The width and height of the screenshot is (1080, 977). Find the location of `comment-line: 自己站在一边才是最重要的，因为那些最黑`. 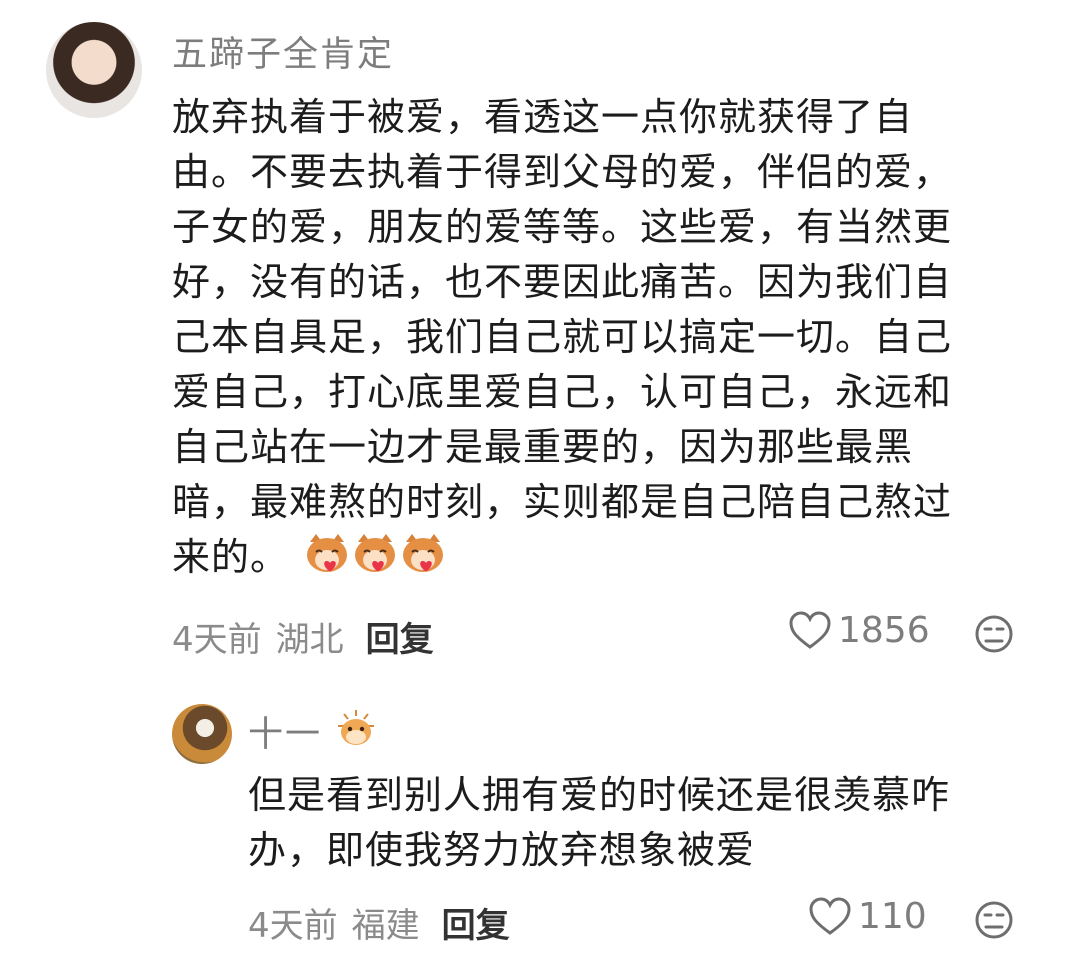

comment-line: 自己站在一边才是最重要的，因为那些最黑 is located at coordinates (543, 447).